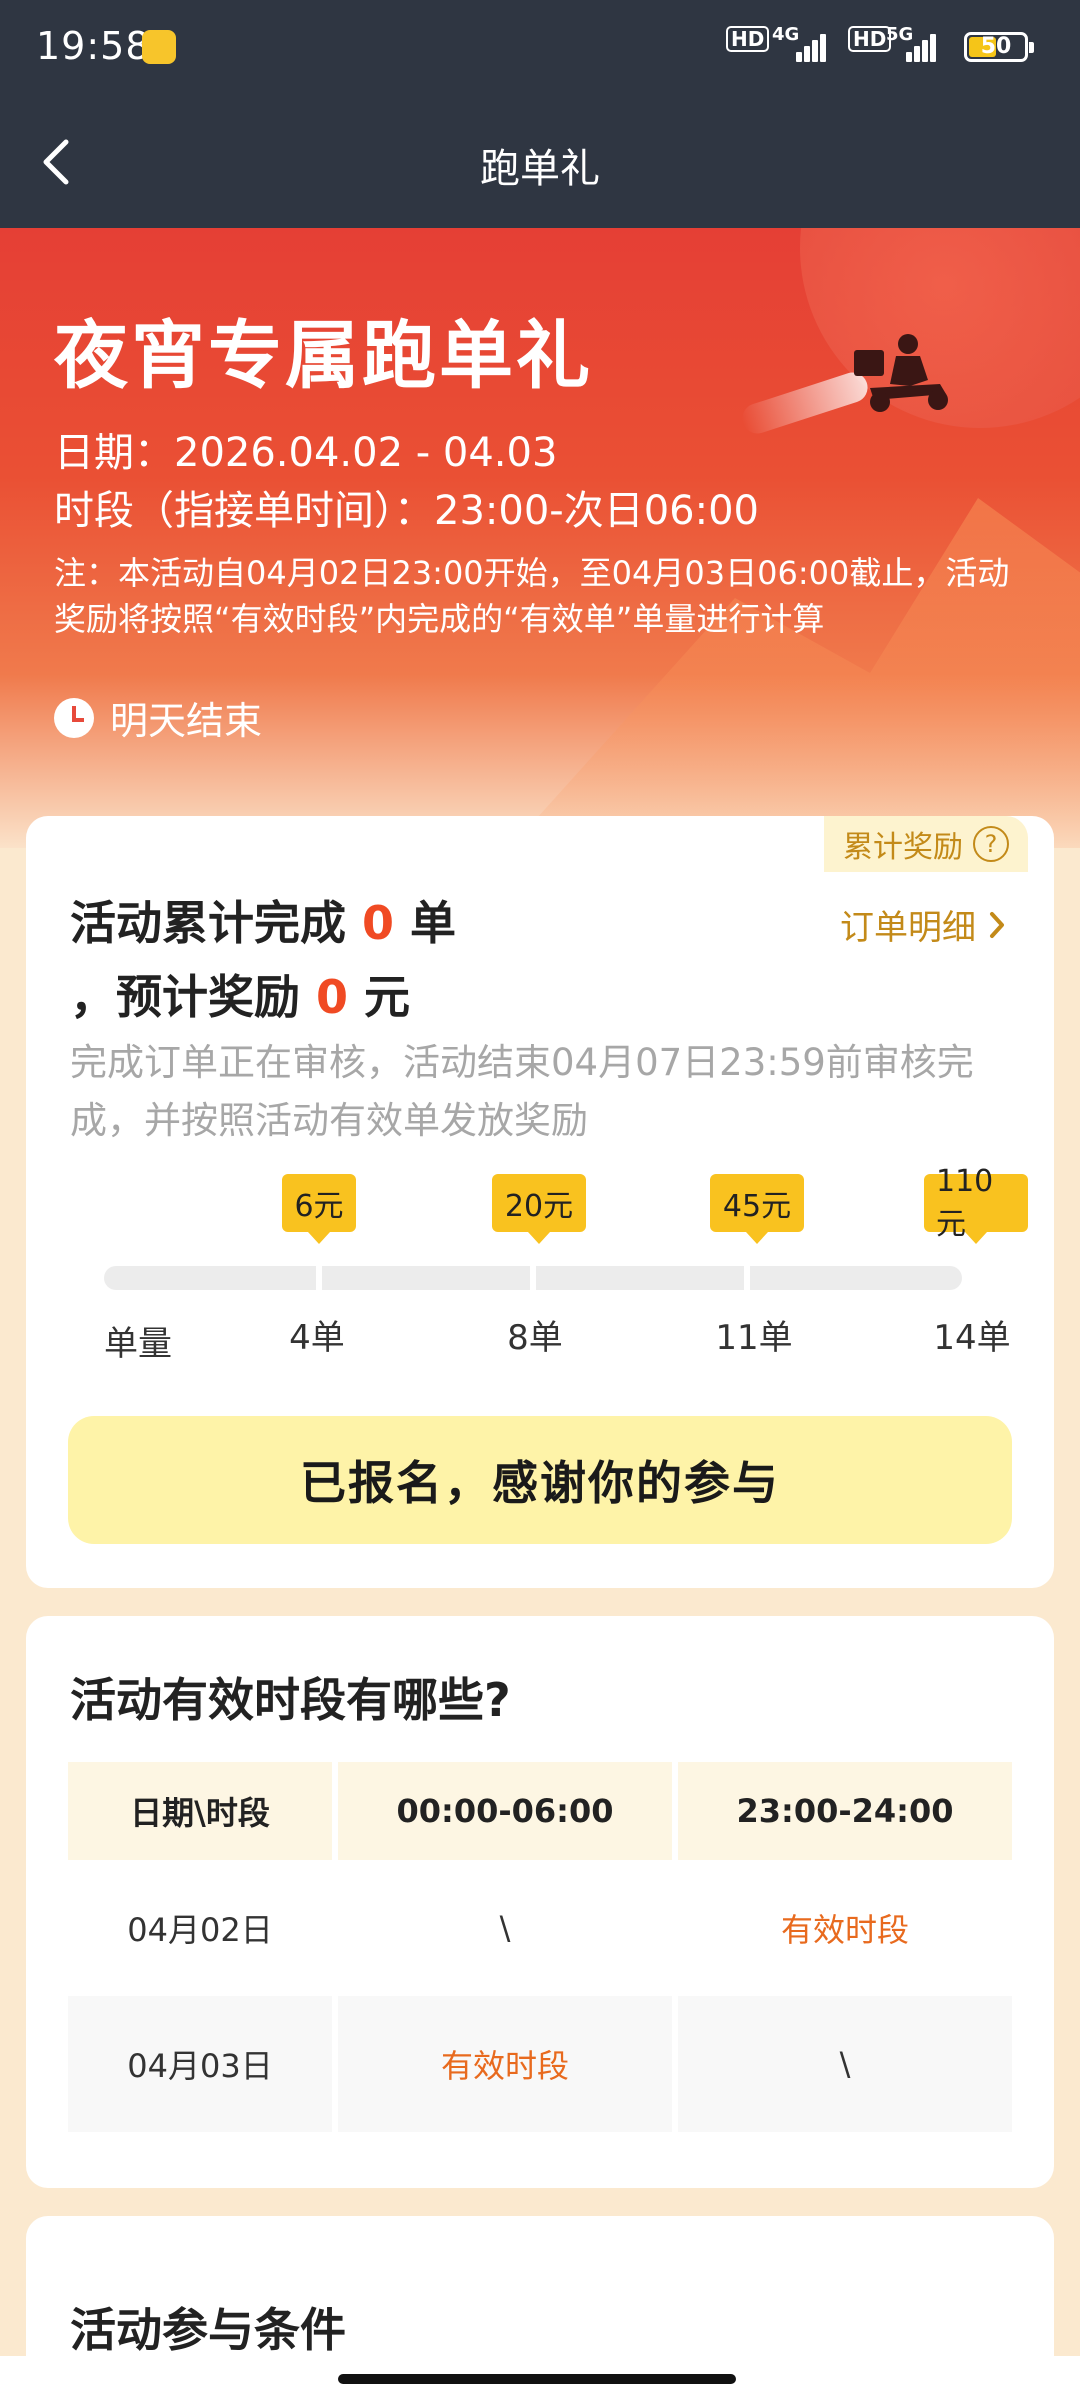  I want to click on table-cell-date: 04月02日, so click(200, 1928).